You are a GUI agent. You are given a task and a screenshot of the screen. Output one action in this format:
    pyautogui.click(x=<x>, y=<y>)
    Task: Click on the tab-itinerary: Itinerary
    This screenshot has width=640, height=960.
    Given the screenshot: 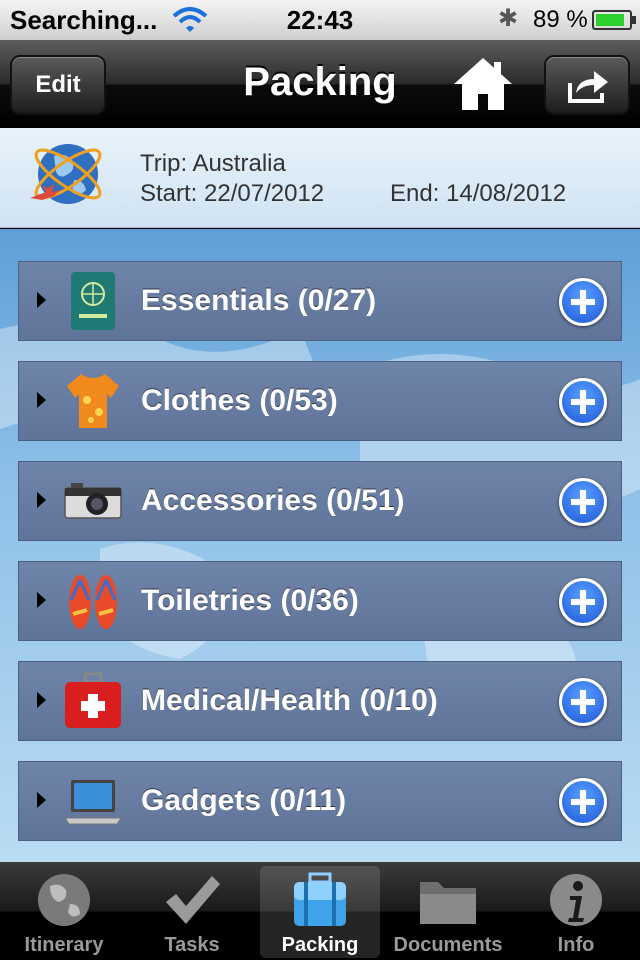 What is the action you would take?
    pyautogui.click(x=64, y=912)
    